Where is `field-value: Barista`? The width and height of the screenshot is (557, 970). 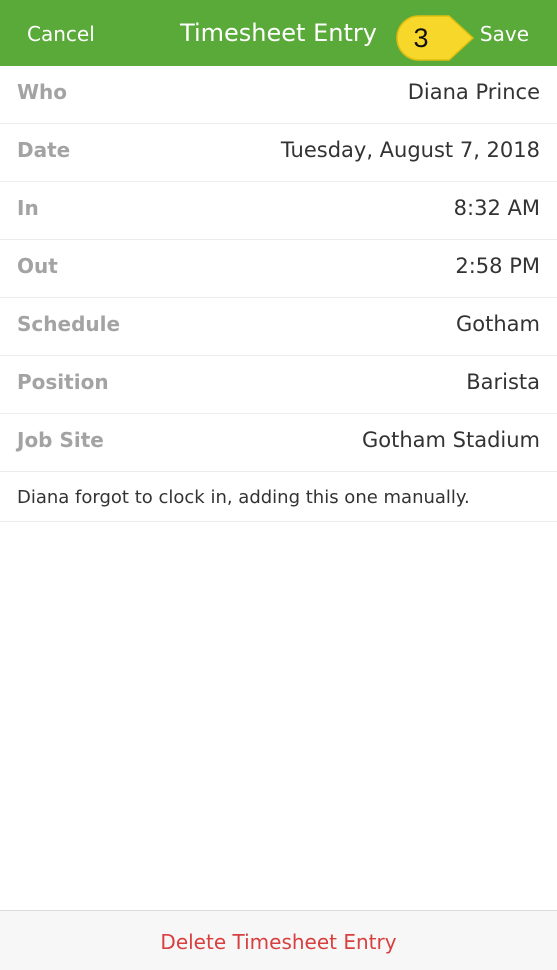
field-value: Barista is located at coordinates (503, 382).